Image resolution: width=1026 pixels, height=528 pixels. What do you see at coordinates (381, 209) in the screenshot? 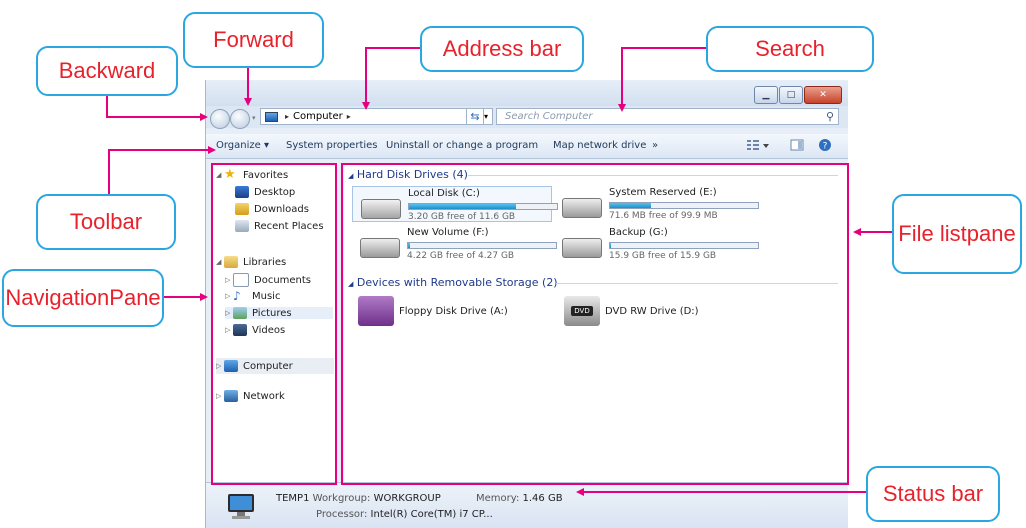
I see `windows-drive-icon` at bounding box center [381, 209].